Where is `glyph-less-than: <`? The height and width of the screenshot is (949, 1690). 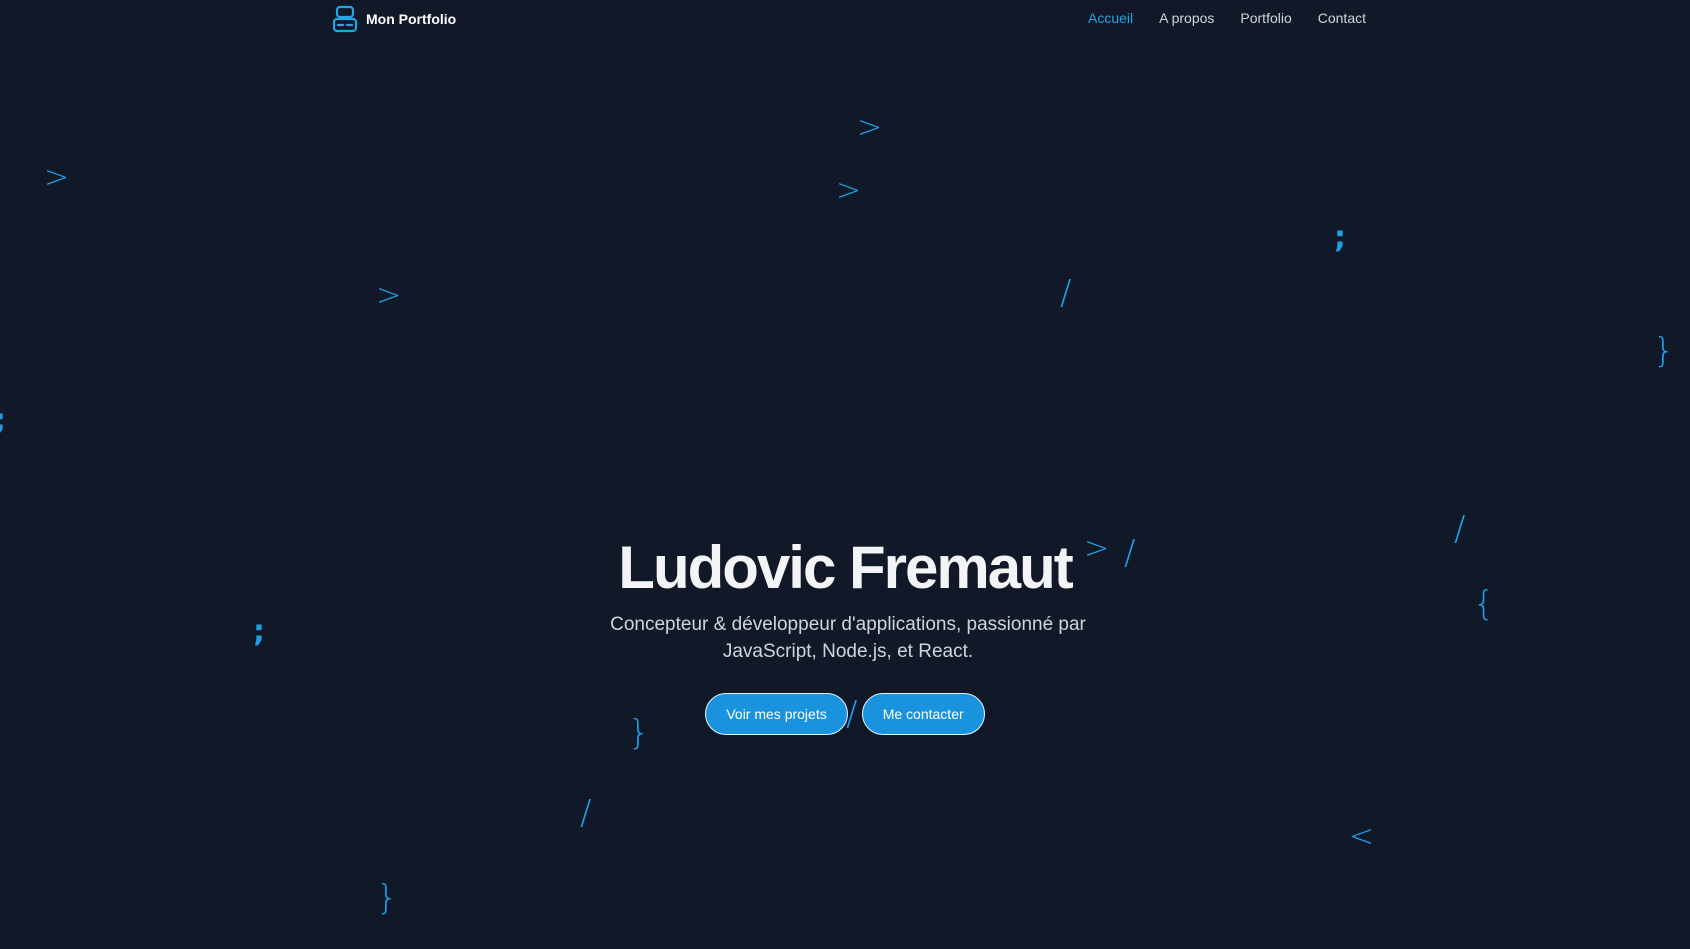
glyph-less-than: < is located at coordinates (1362, 836).